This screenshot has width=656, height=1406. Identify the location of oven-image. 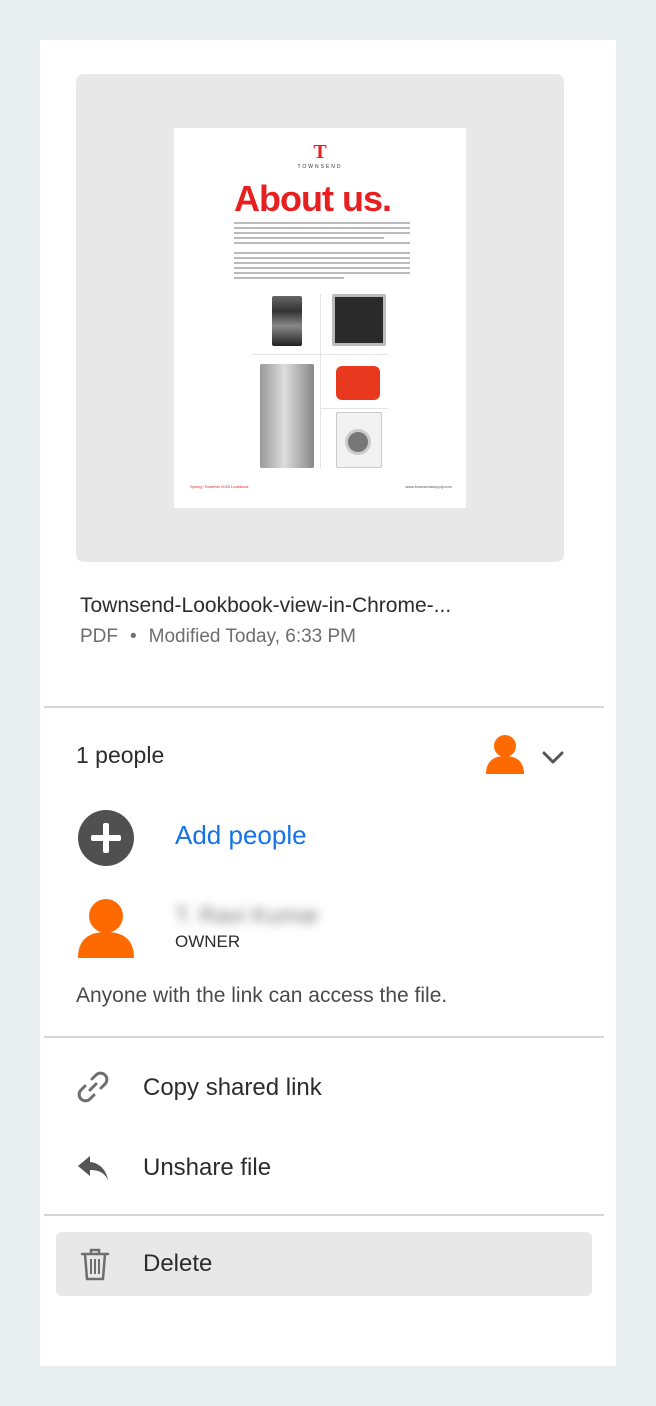
(359, 320).